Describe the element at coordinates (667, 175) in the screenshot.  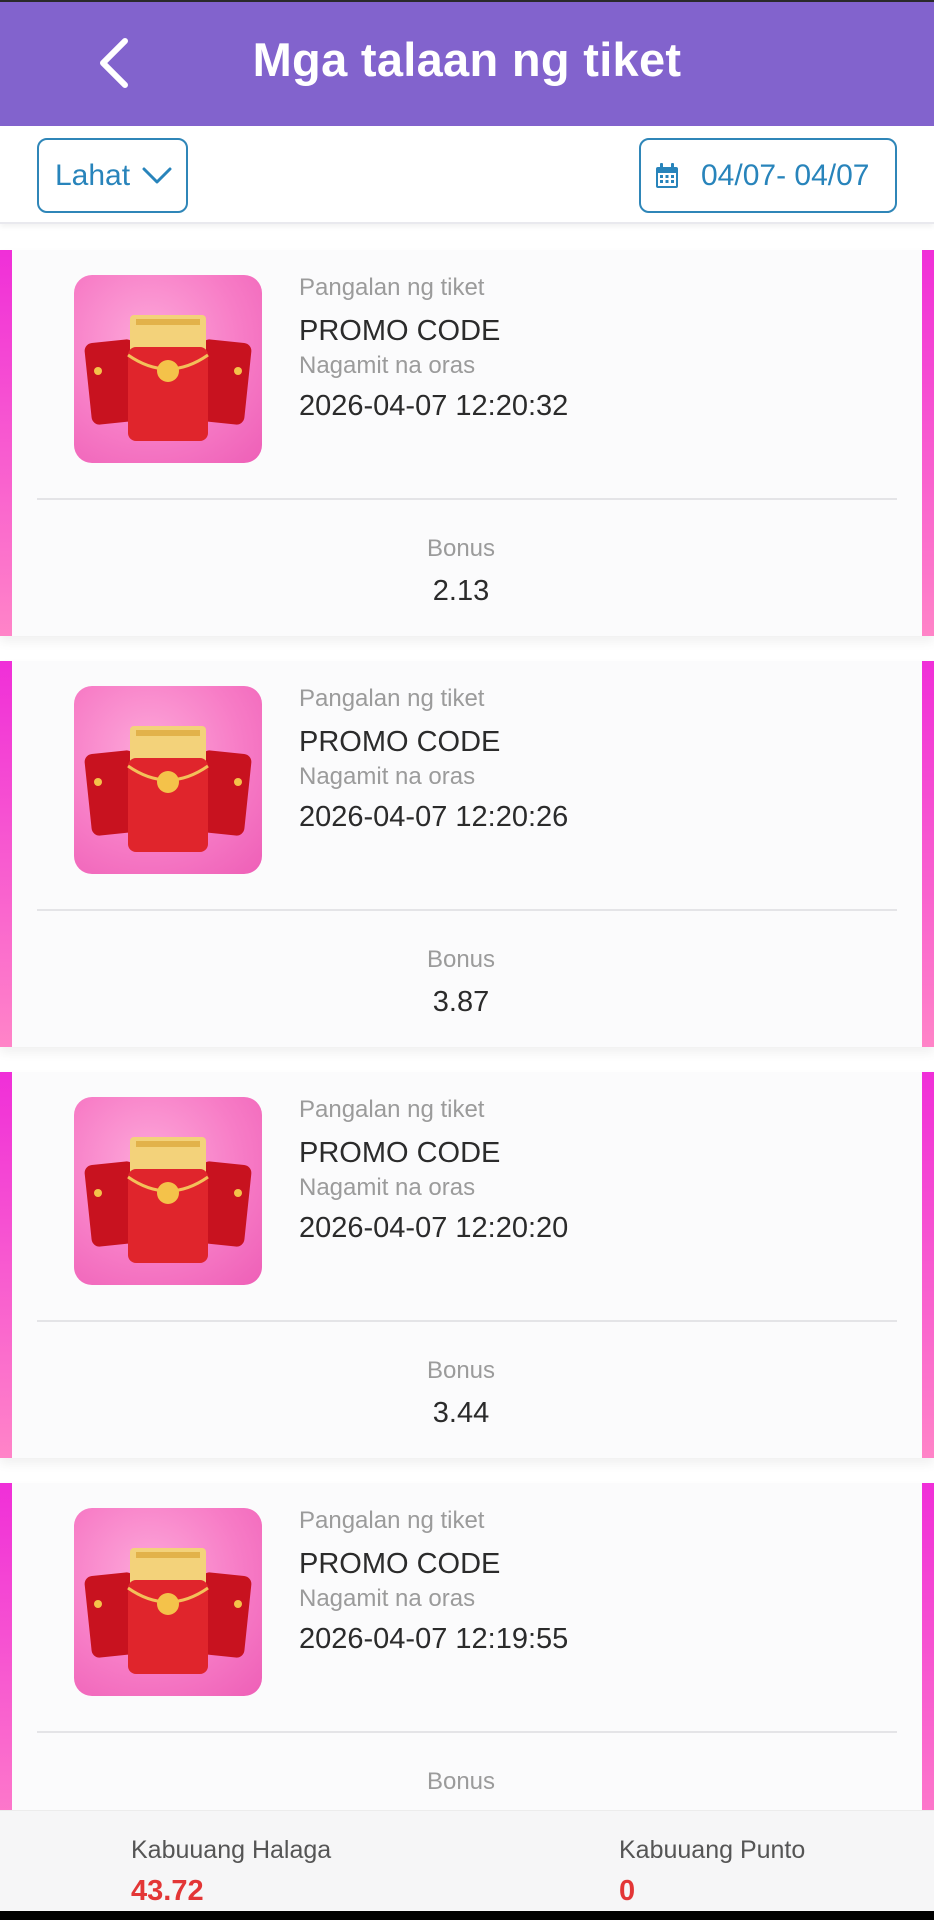
I see `calendar-icon` at that location.